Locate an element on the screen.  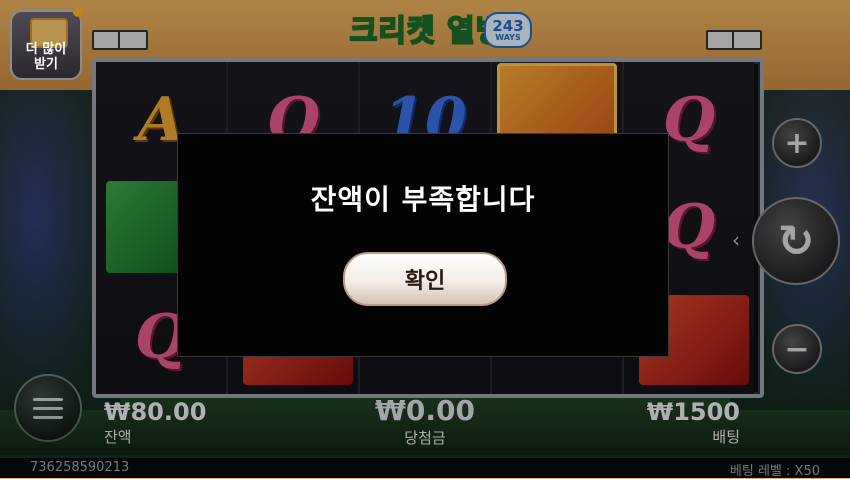
more-offers-label: 더 많이 받기 is located at coordinates (46, 57).